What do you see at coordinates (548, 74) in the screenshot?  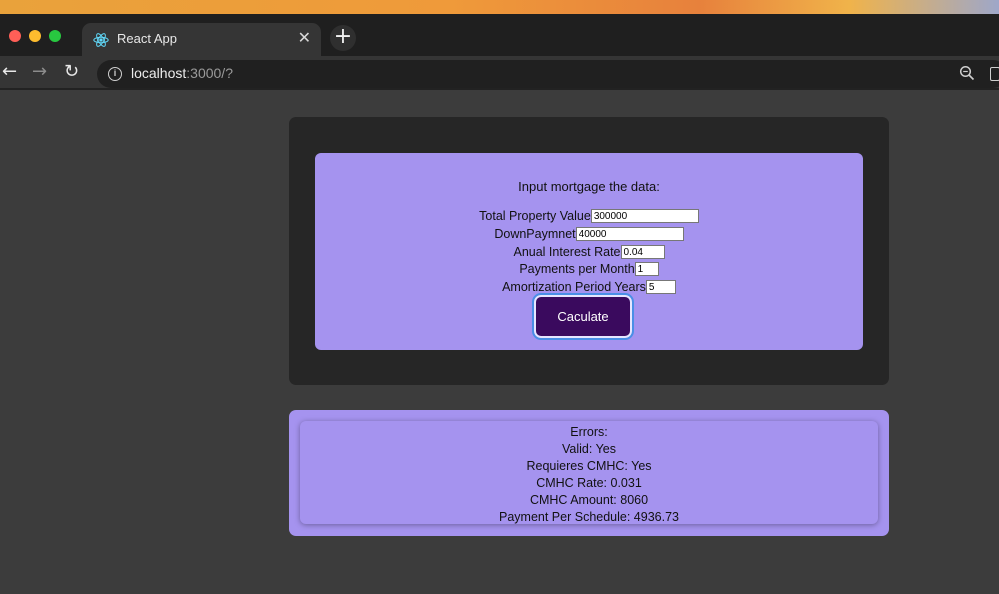 I see `address-bar: i localhost:3000/?` at bounding box center [548, 74].